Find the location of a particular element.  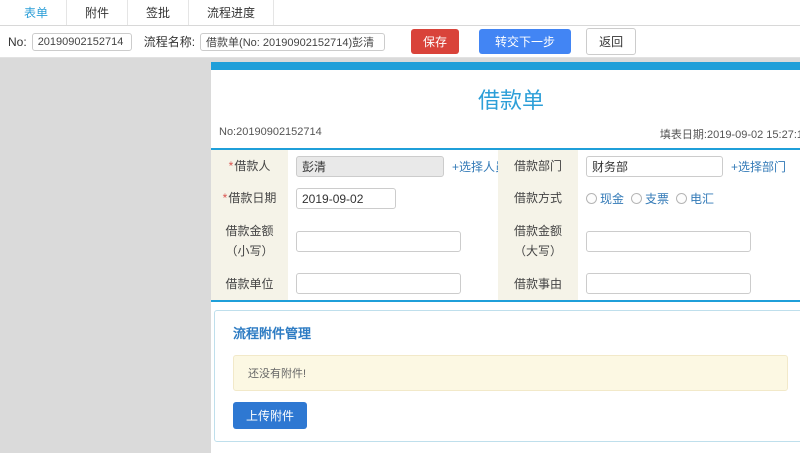

amount-lowercase-cell is located at coordinates (393, 241).